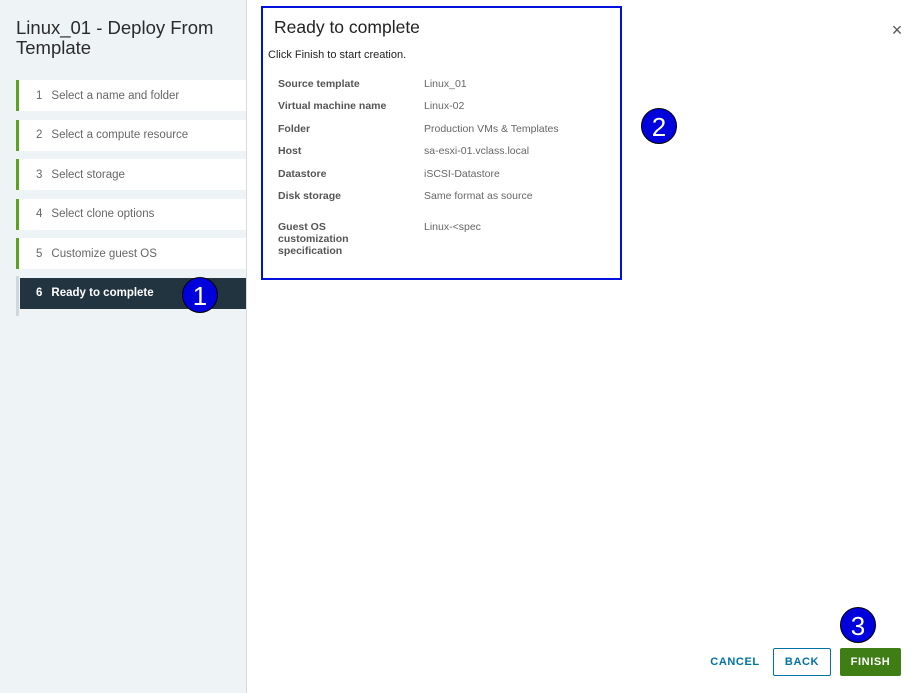 Image resolution: width=913 pixels, height=693 pixels. Describe the element at coordinates (39, 253) in the screenshot. I see `step-number: 5` at that location.